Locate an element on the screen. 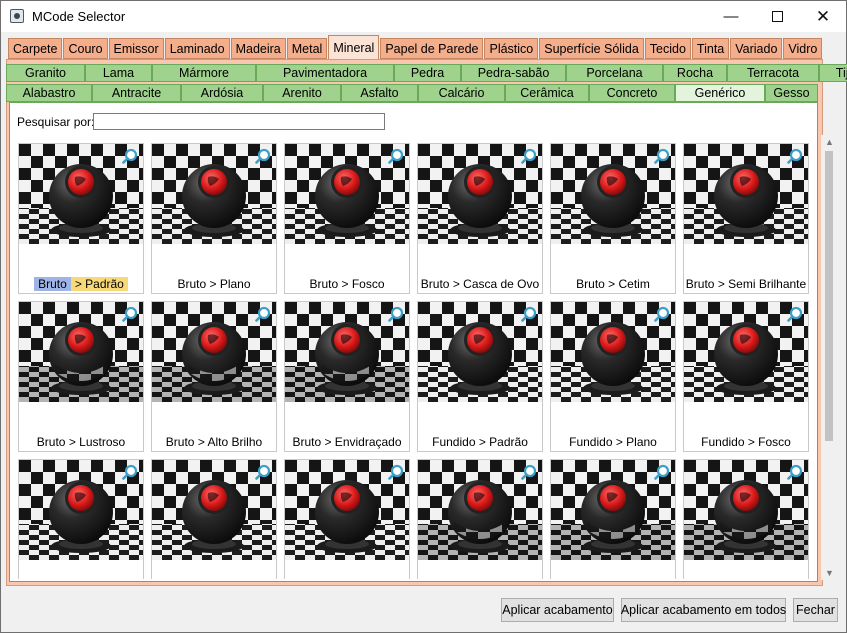 The image size is (847, 633). vertical-scrollbar: ▲ ▼ is located at coordinates (829, 357).